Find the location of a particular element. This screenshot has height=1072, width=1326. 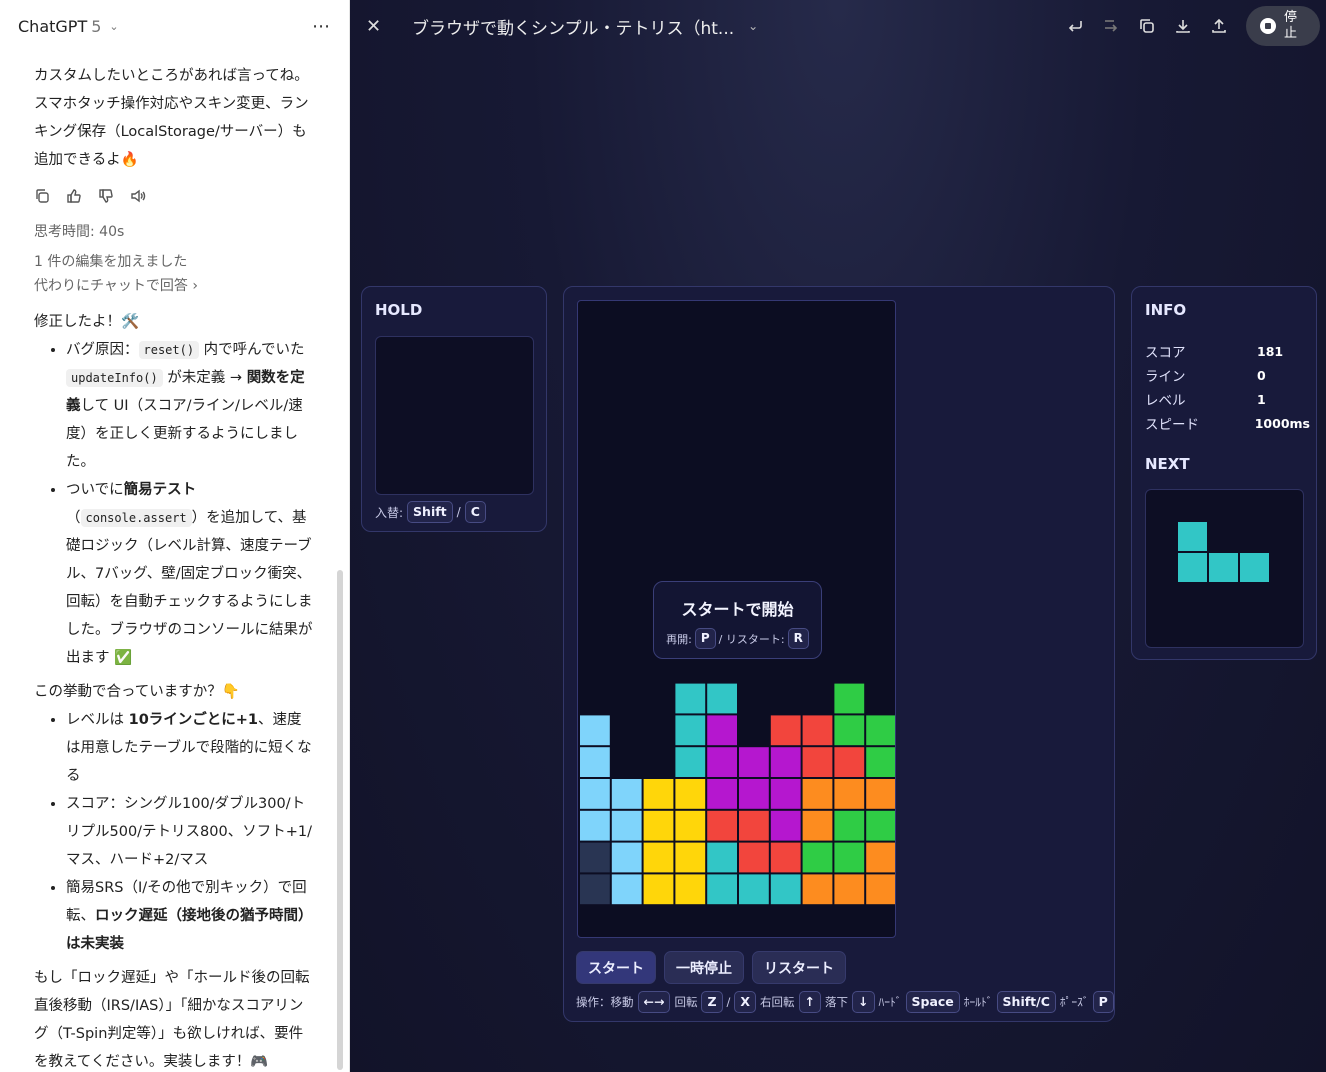

overlay-hint: 再開: P / リスタート: R is located at coordinates (737, 638).